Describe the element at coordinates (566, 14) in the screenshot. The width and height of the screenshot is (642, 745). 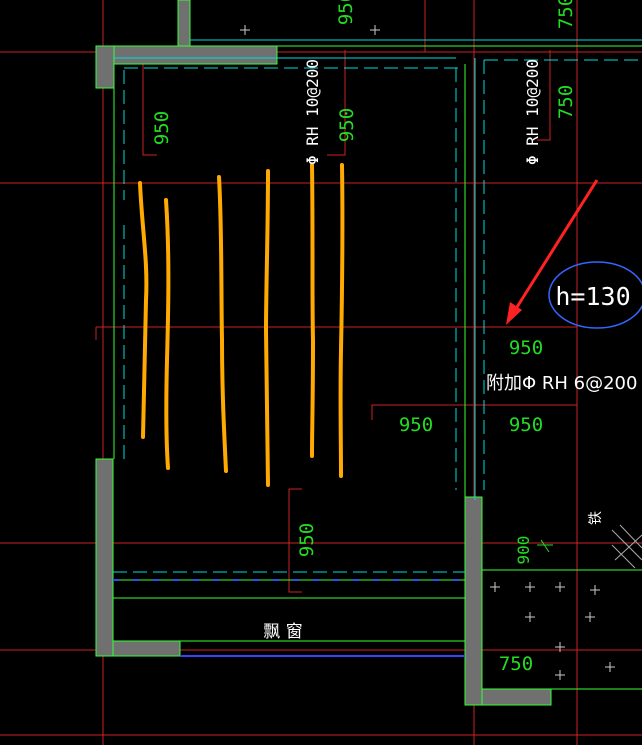
I see `dimension-right-top-upper: 750` at that location.